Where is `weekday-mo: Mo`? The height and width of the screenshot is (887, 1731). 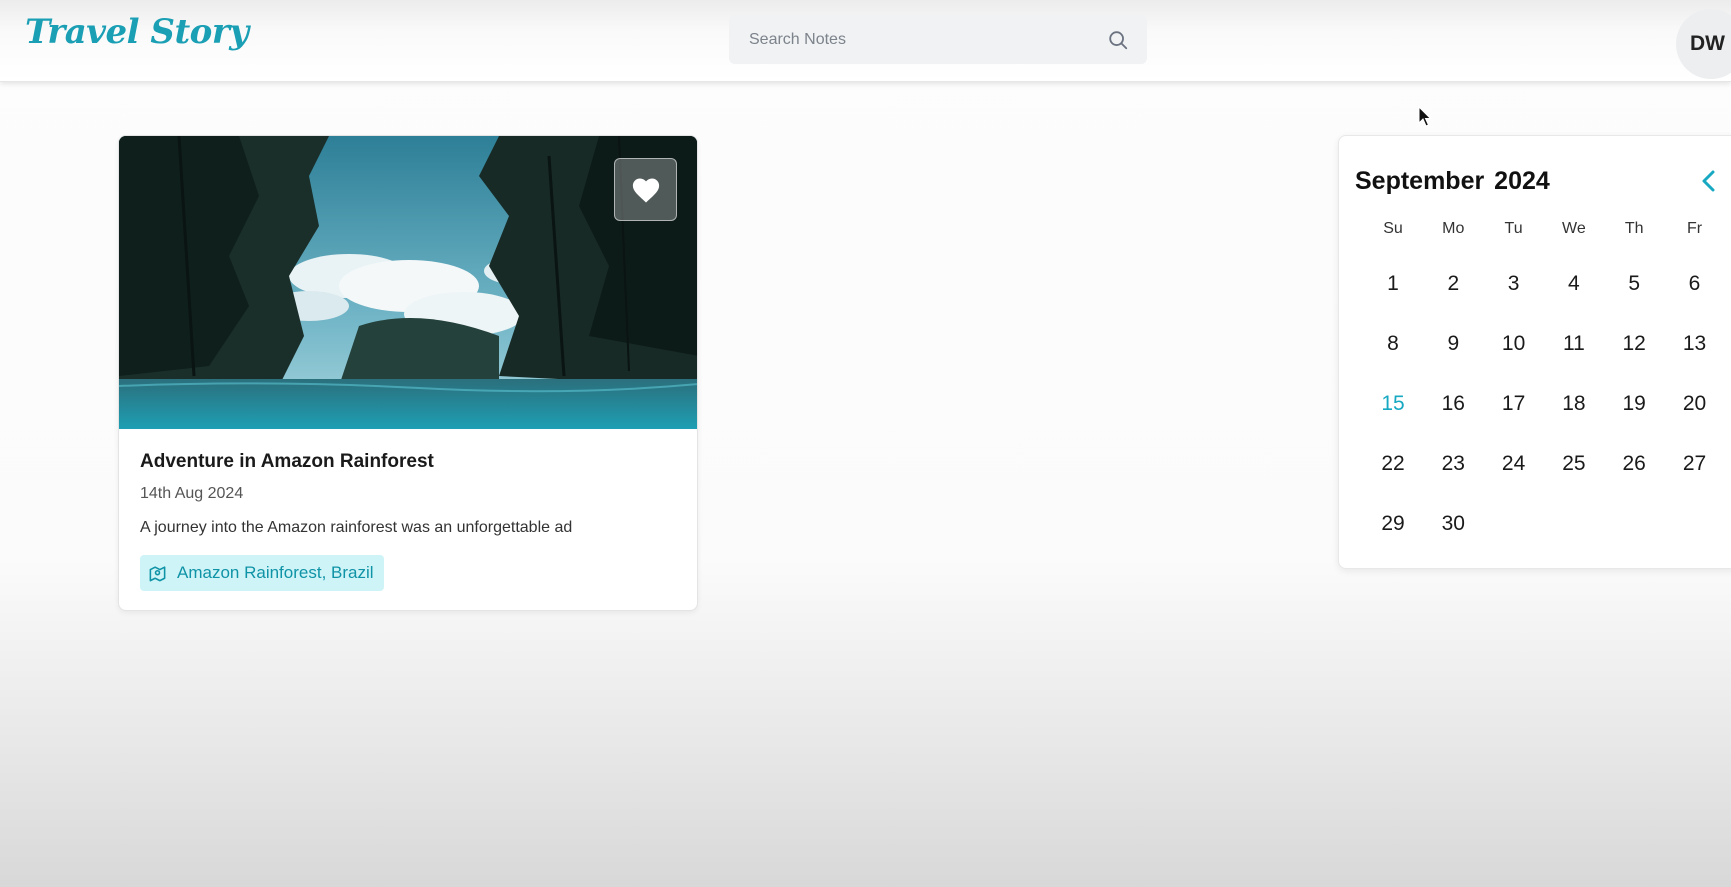
weekday-mo: Mo is located at coordinates (1453, 228).